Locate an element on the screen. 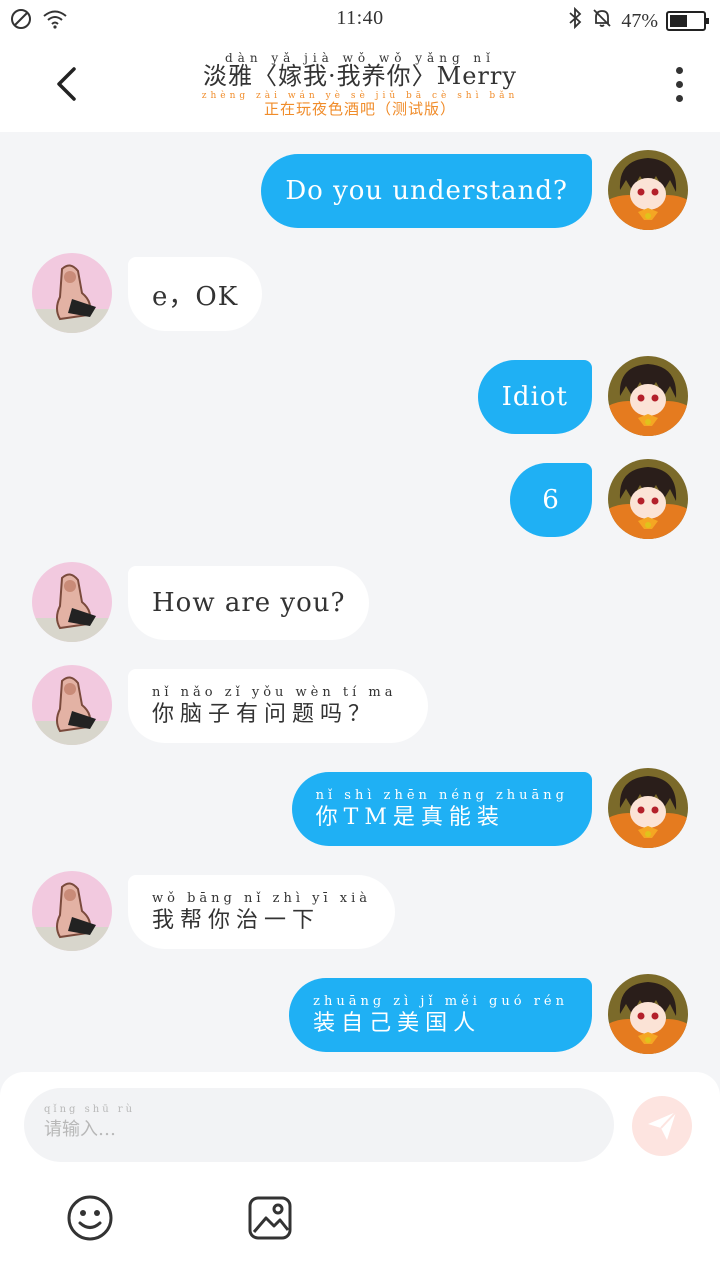 This screenshot has width=720, height=1280. battery-icon is located at coordinates (687, 21).